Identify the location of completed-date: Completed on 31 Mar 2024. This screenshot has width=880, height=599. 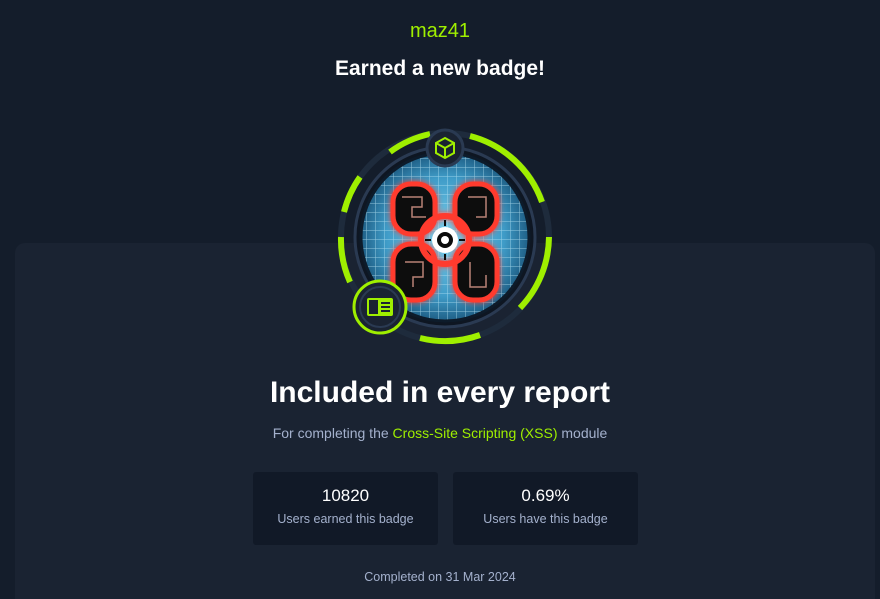
(440, 577).